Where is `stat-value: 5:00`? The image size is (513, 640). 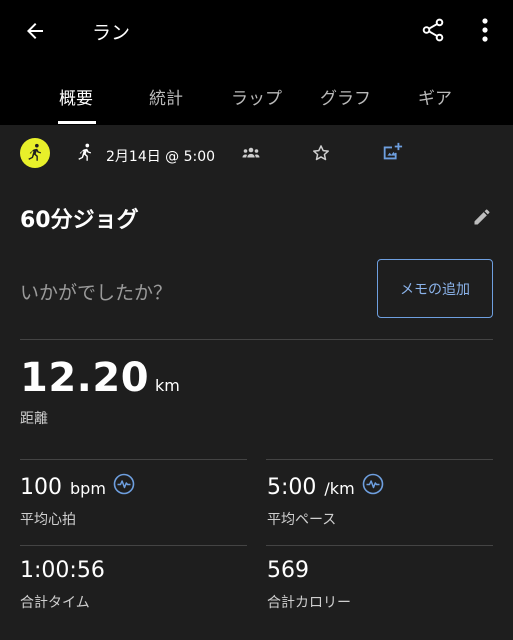 stat-value: 5:00 is located at coordinates (292, 487).